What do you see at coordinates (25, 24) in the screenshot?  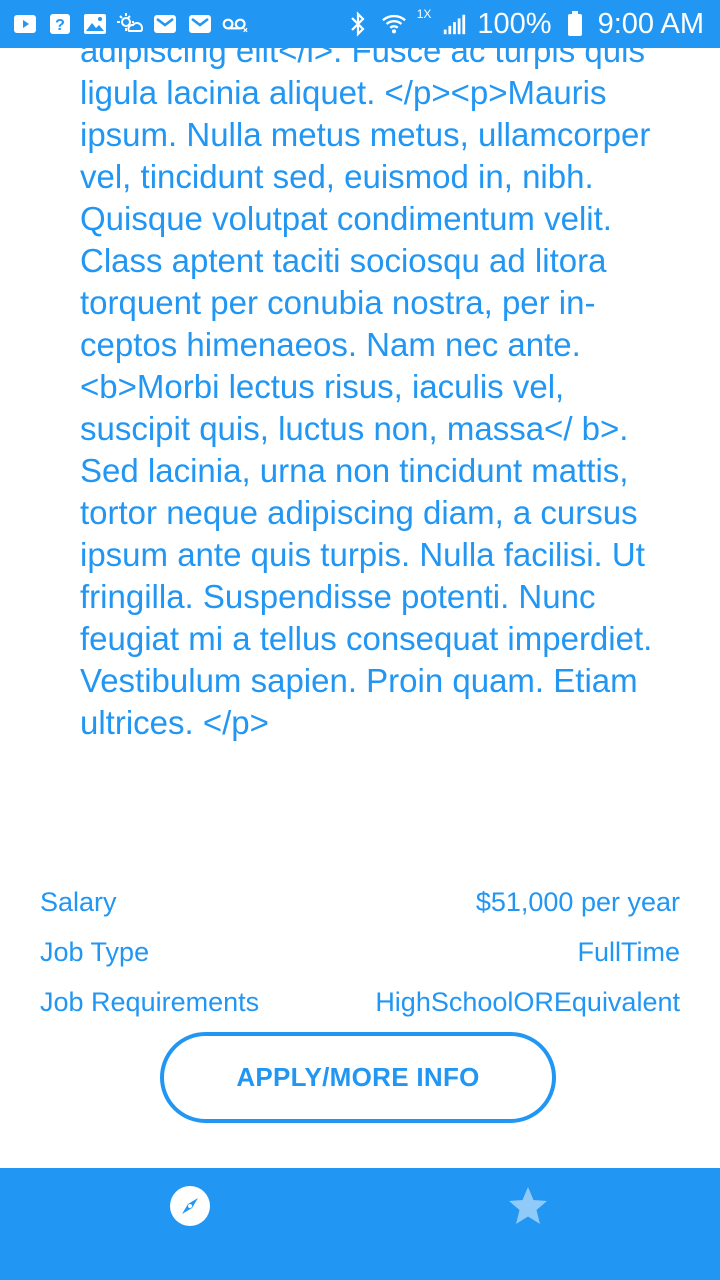 I see `play-icon` at bounding box center [25, 24].